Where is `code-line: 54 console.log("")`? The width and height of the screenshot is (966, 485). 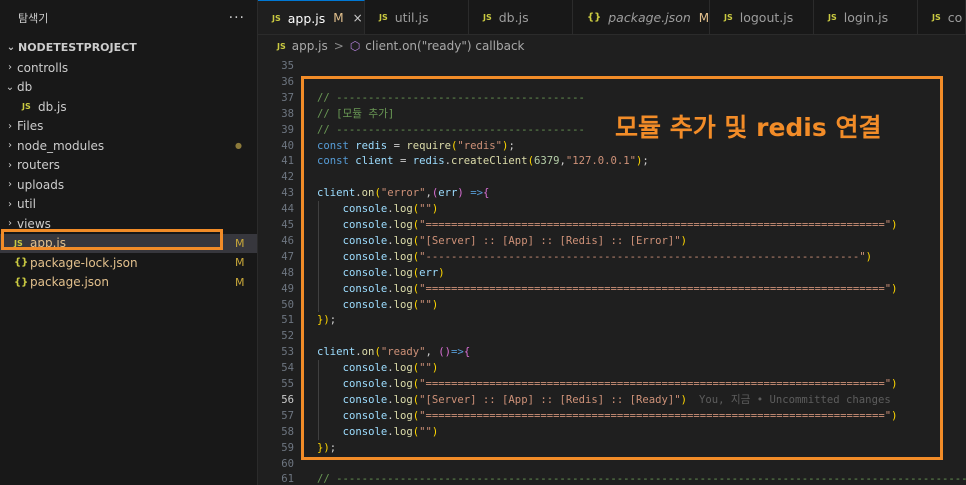
code-line: 54 console.log("") is located at coordinates (612, 368).